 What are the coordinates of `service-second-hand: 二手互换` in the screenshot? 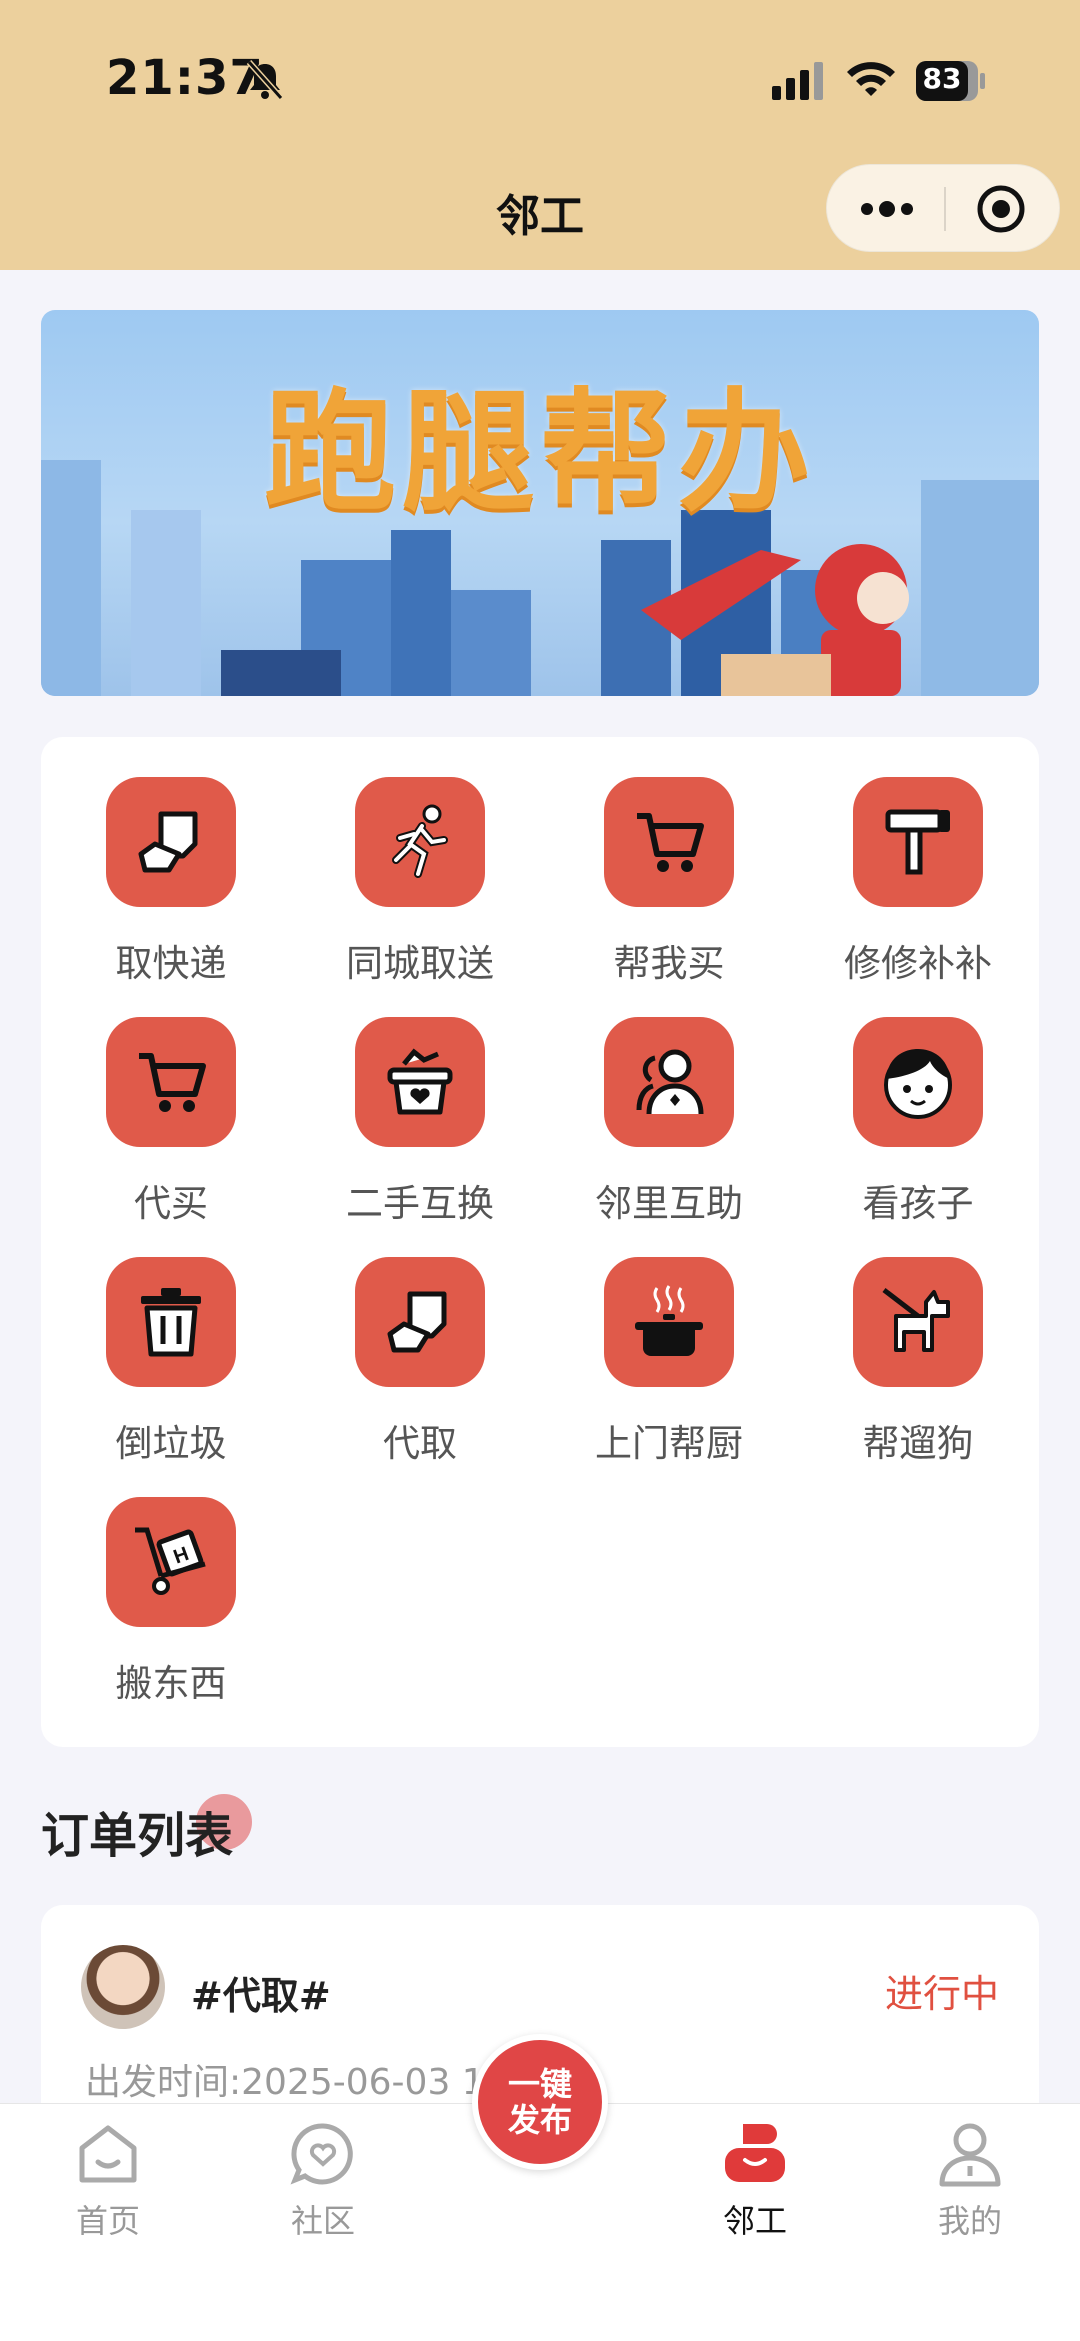 It's located at (405, 1101).